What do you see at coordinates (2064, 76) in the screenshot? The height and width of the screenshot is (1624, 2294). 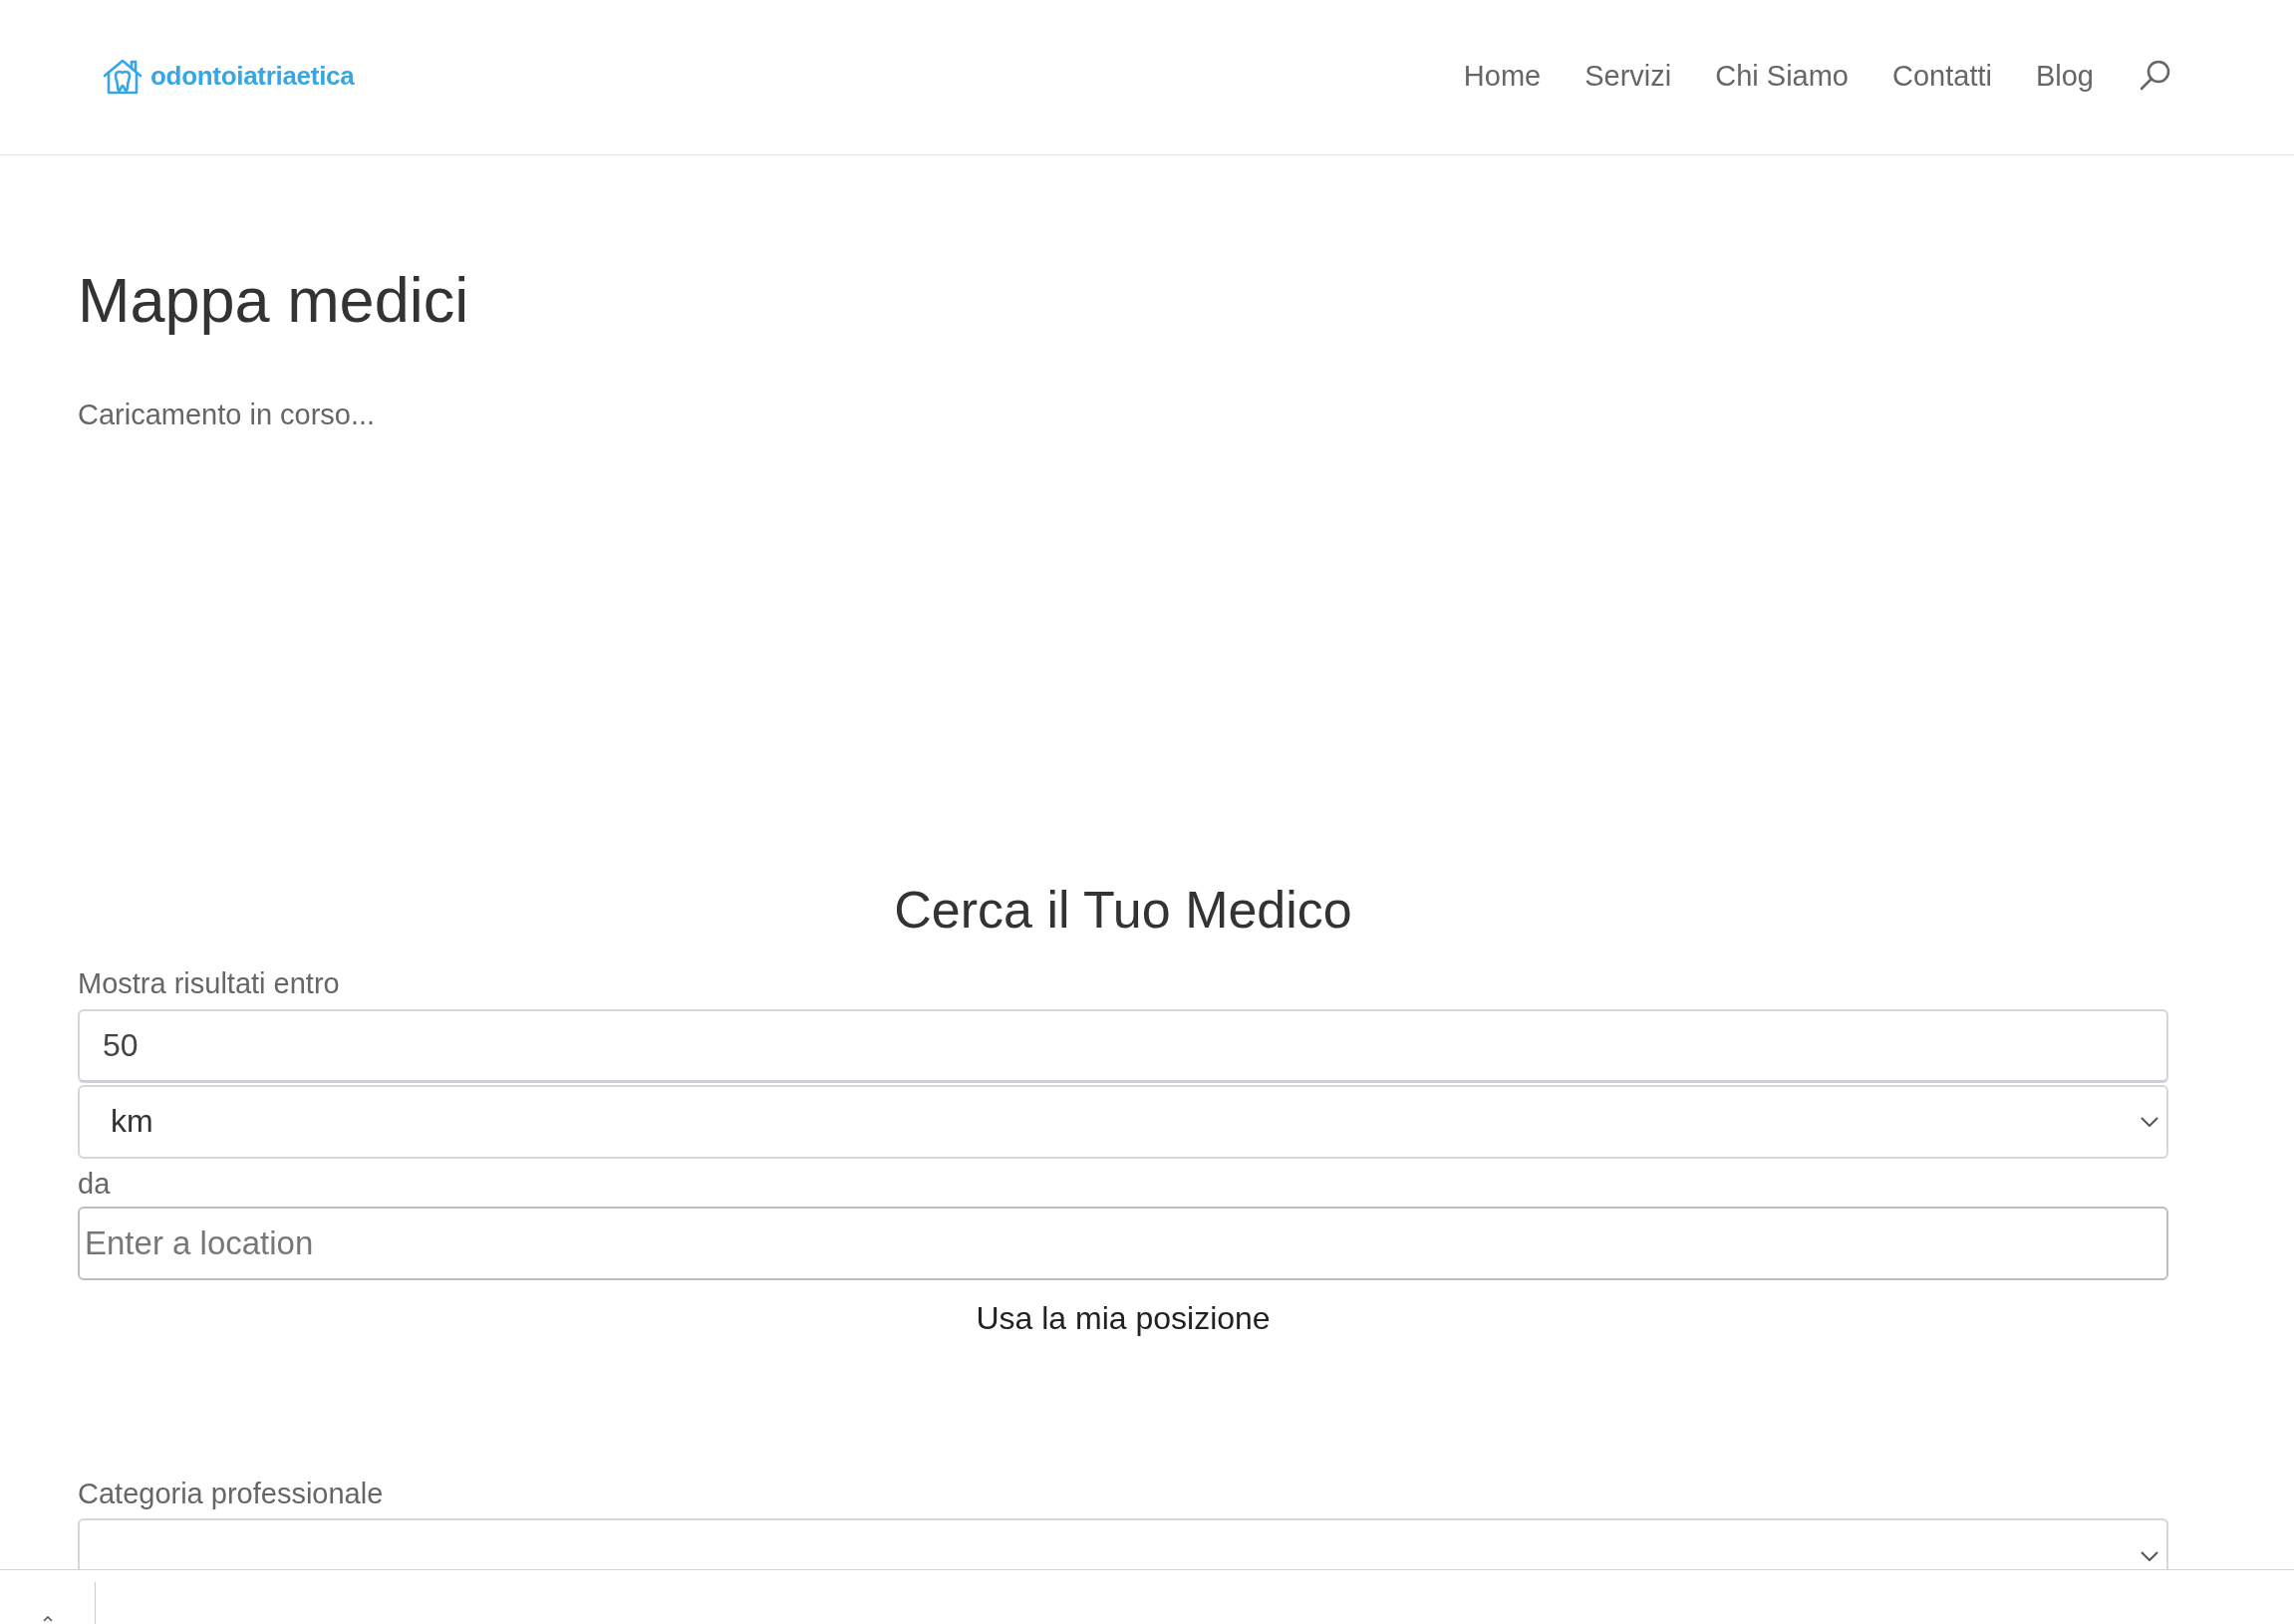 I see `nav-link: Blog` at bounding box center [2064, 76].